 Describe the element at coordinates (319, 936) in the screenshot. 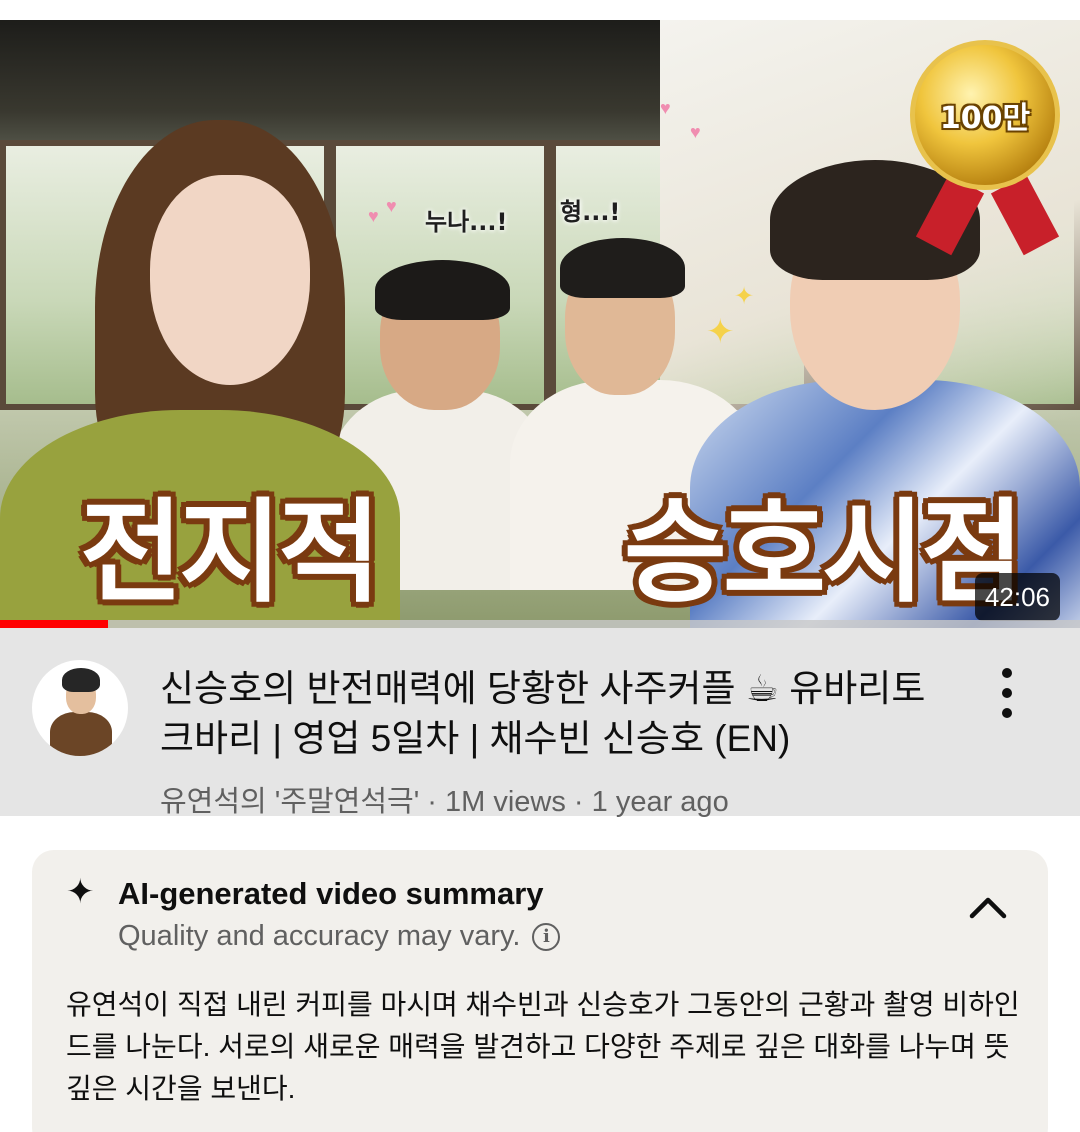

I see `summary-subtitle: Quality and accuracy may vary.` at that location.